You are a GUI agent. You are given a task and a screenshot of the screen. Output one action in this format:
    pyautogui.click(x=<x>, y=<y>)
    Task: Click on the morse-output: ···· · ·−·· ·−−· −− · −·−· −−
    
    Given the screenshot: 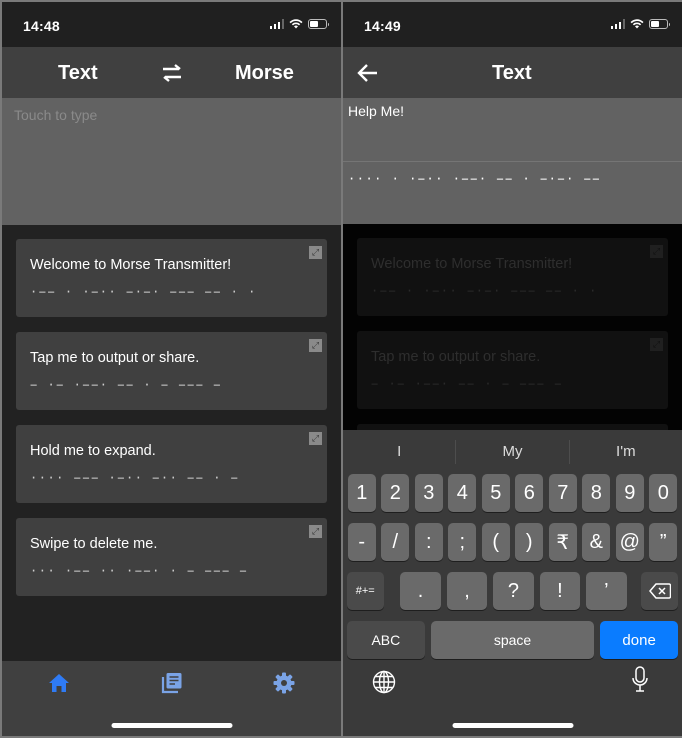 What is the action you would take?
    pyautogui.click(x=512, y=192)
    